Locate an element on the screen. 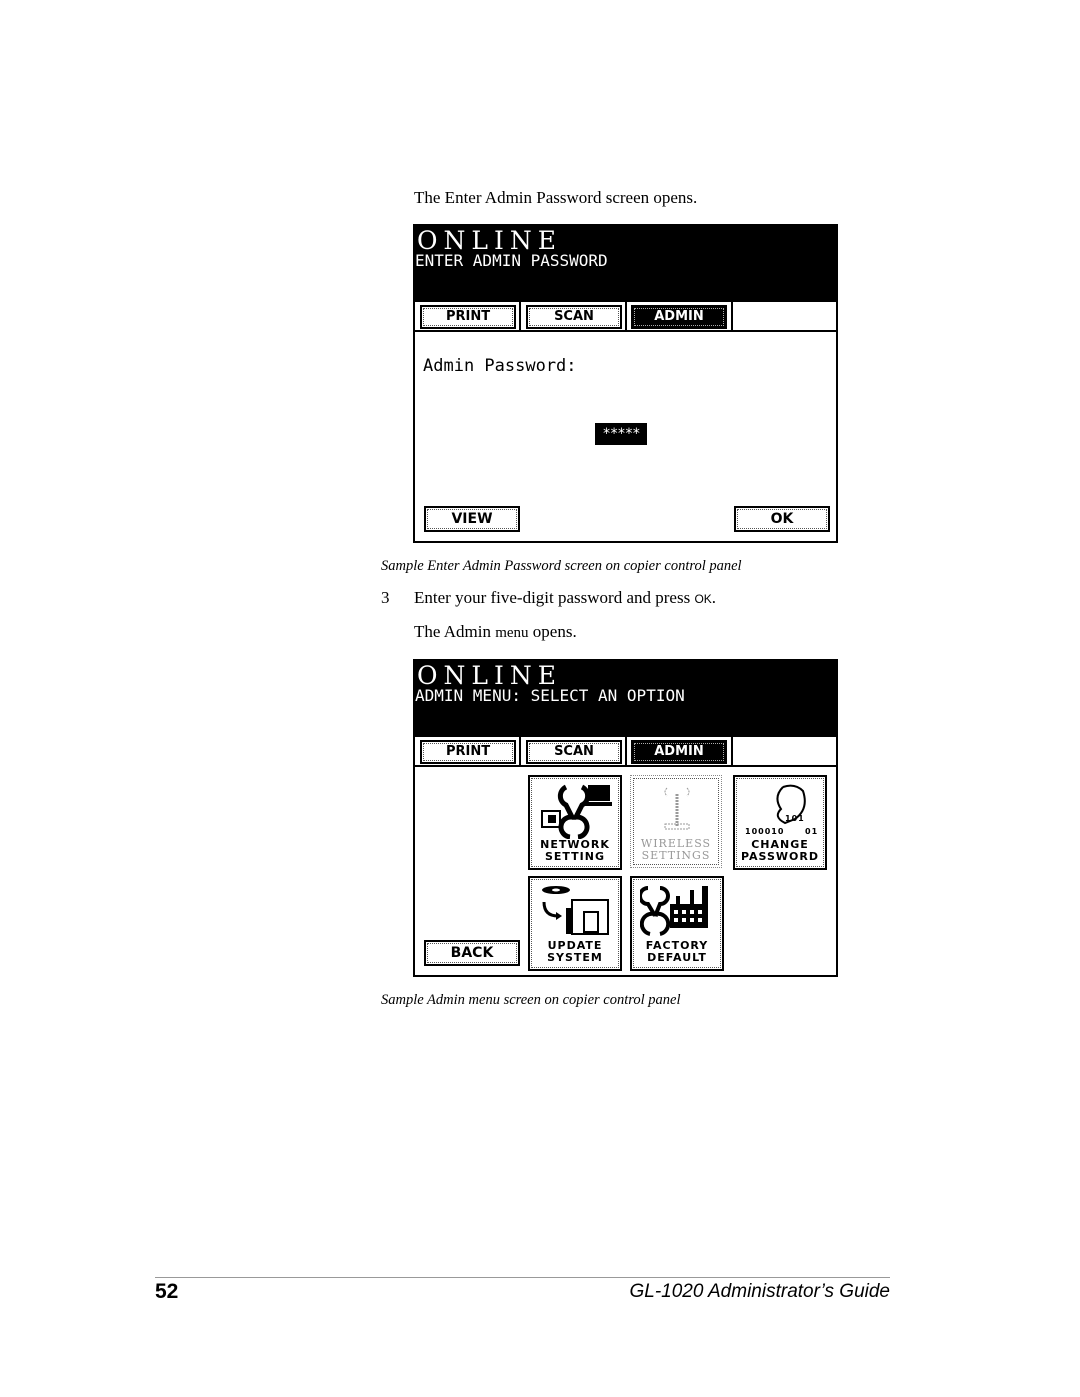 The image size is (1080, 1397). tile-label: DEFAULT is located at coordinates (677, 957).